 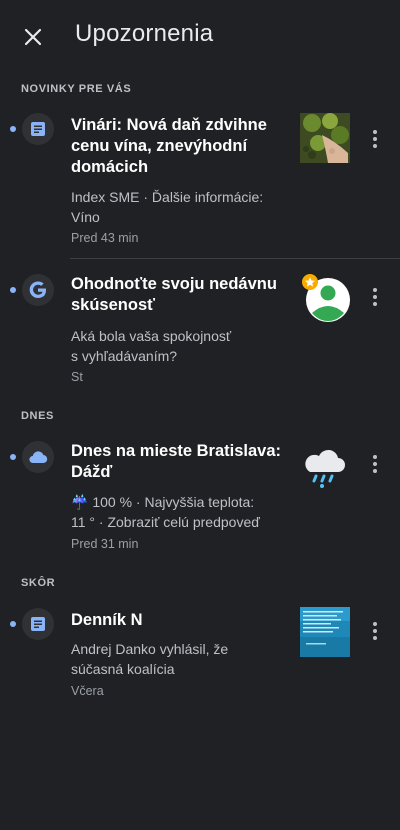 What do you see at coordinates (77, 377) in the screenshot?
I see `notification-time: St` at bounding box center [77, 377].